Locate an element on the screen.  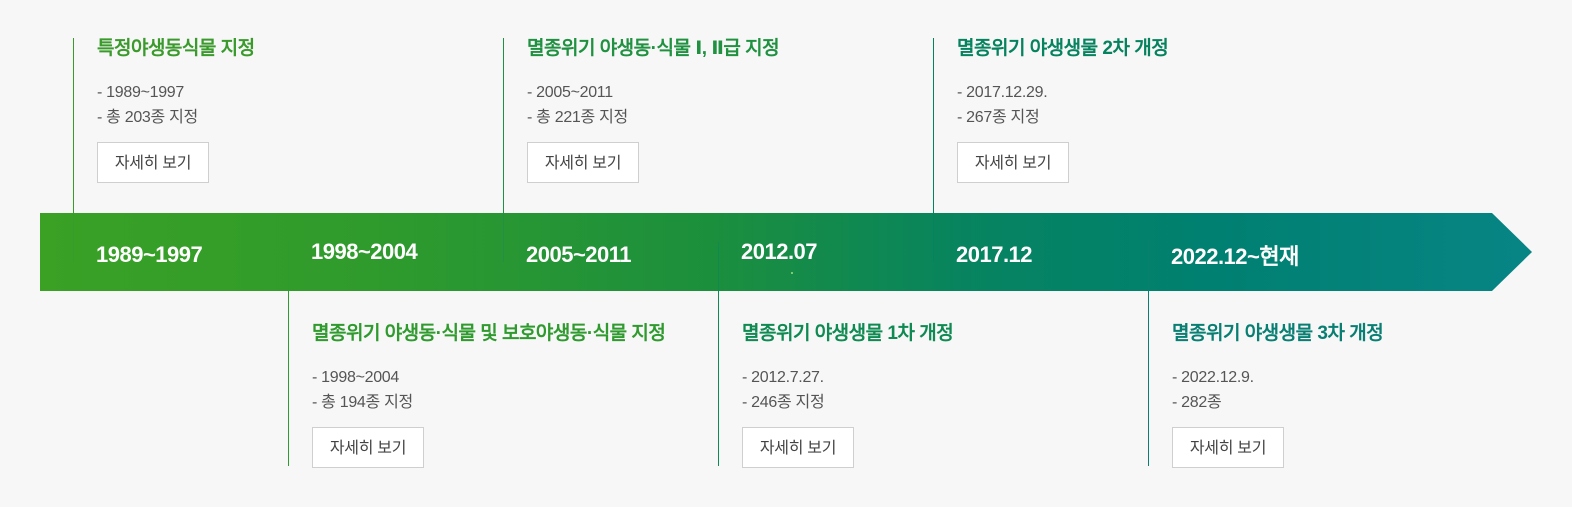
event-title: 멸종위기 야생생물 2차 개정 is located at coordinates (1063, 48).